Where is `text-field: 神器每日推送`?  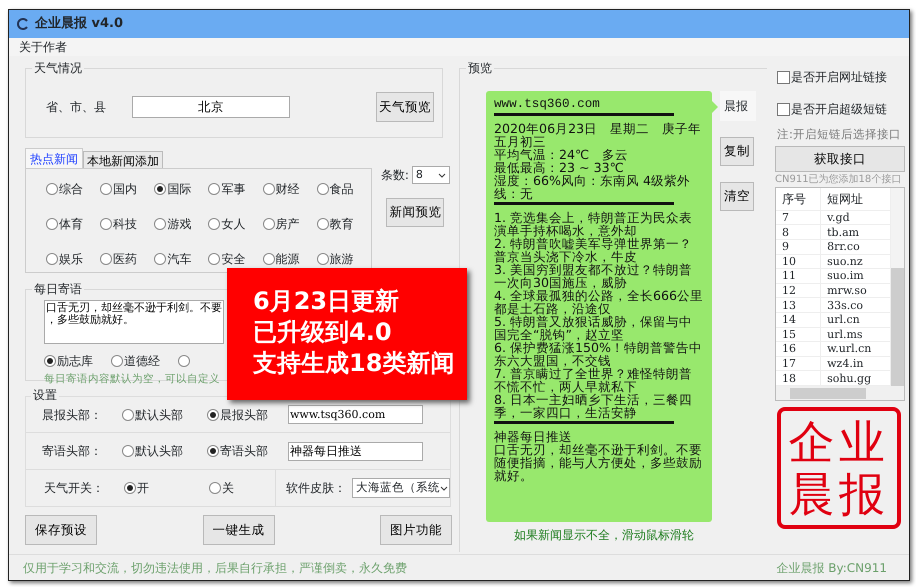 text-field: 神器每日推送 is located at coordinates (355, 451).